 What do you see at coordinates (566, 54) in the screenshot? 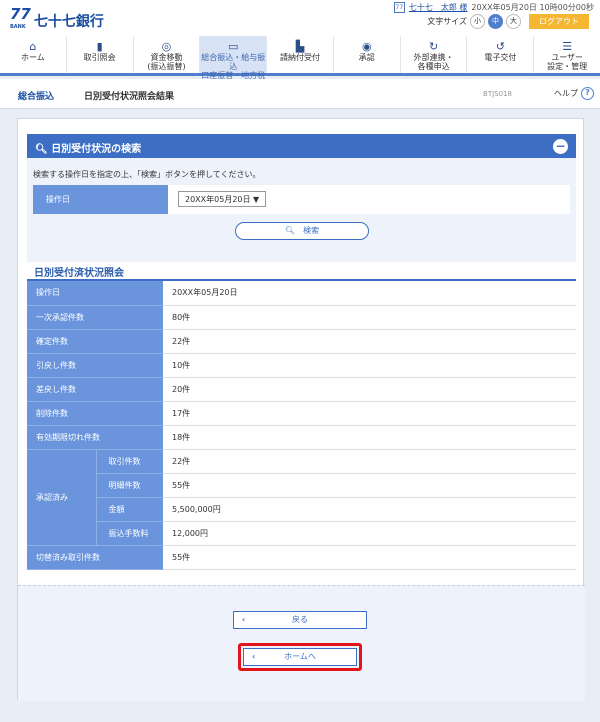
I see `nav-user-settings: ☰ ユーザー 設定・管理` at bounding box center [566, 54].